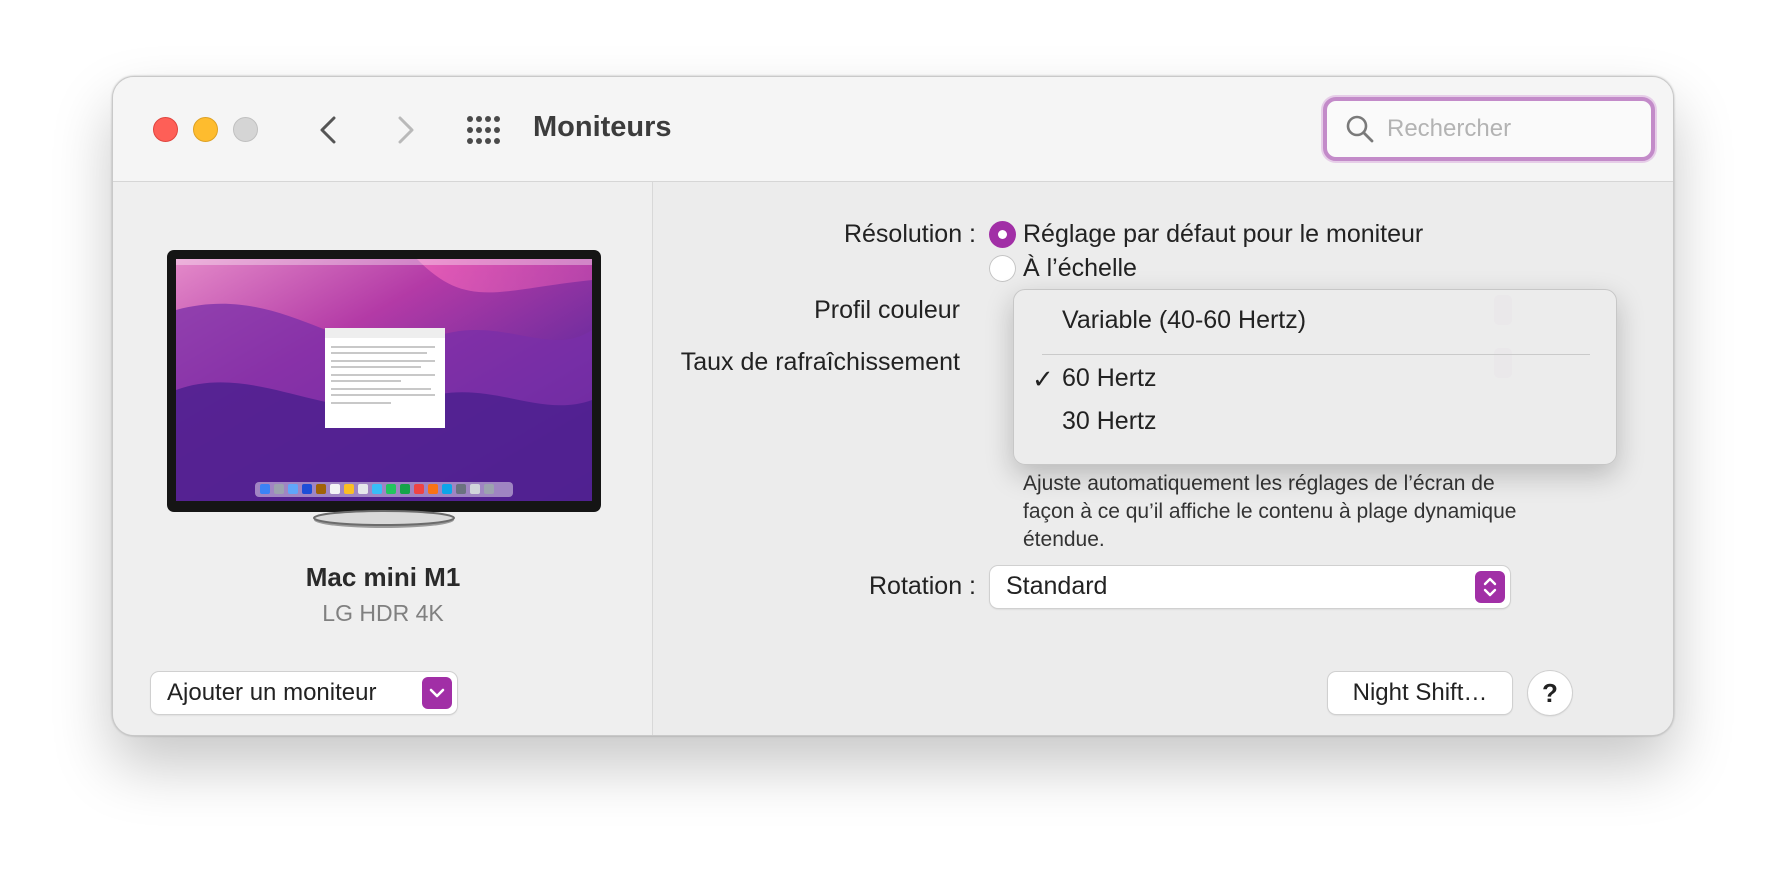 The image size is (1786, 884). I want to click on search-field, so click(1489, 129).